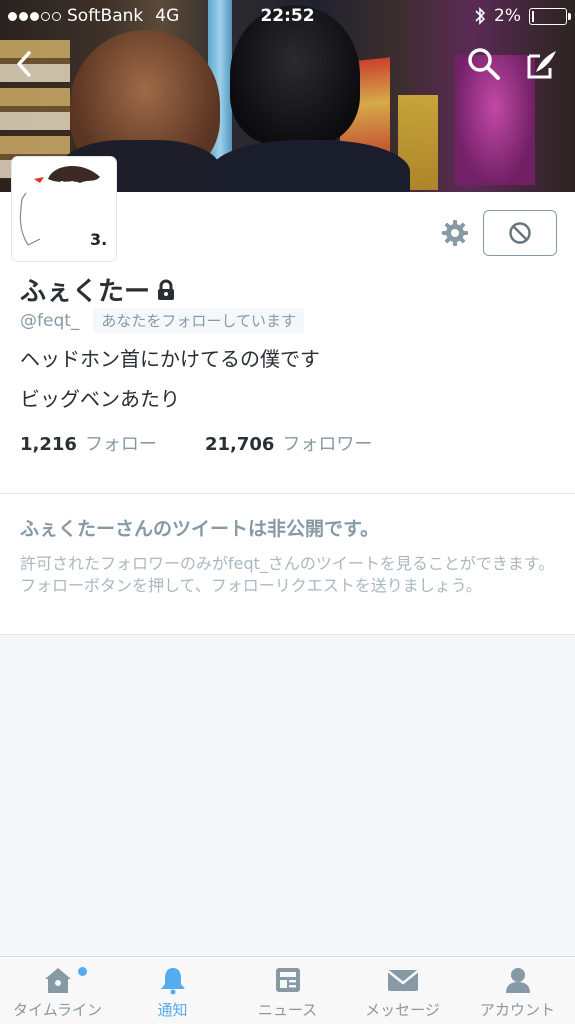 The image size is (575, 1024). I want to click on compose-icon, so click(541, 65).